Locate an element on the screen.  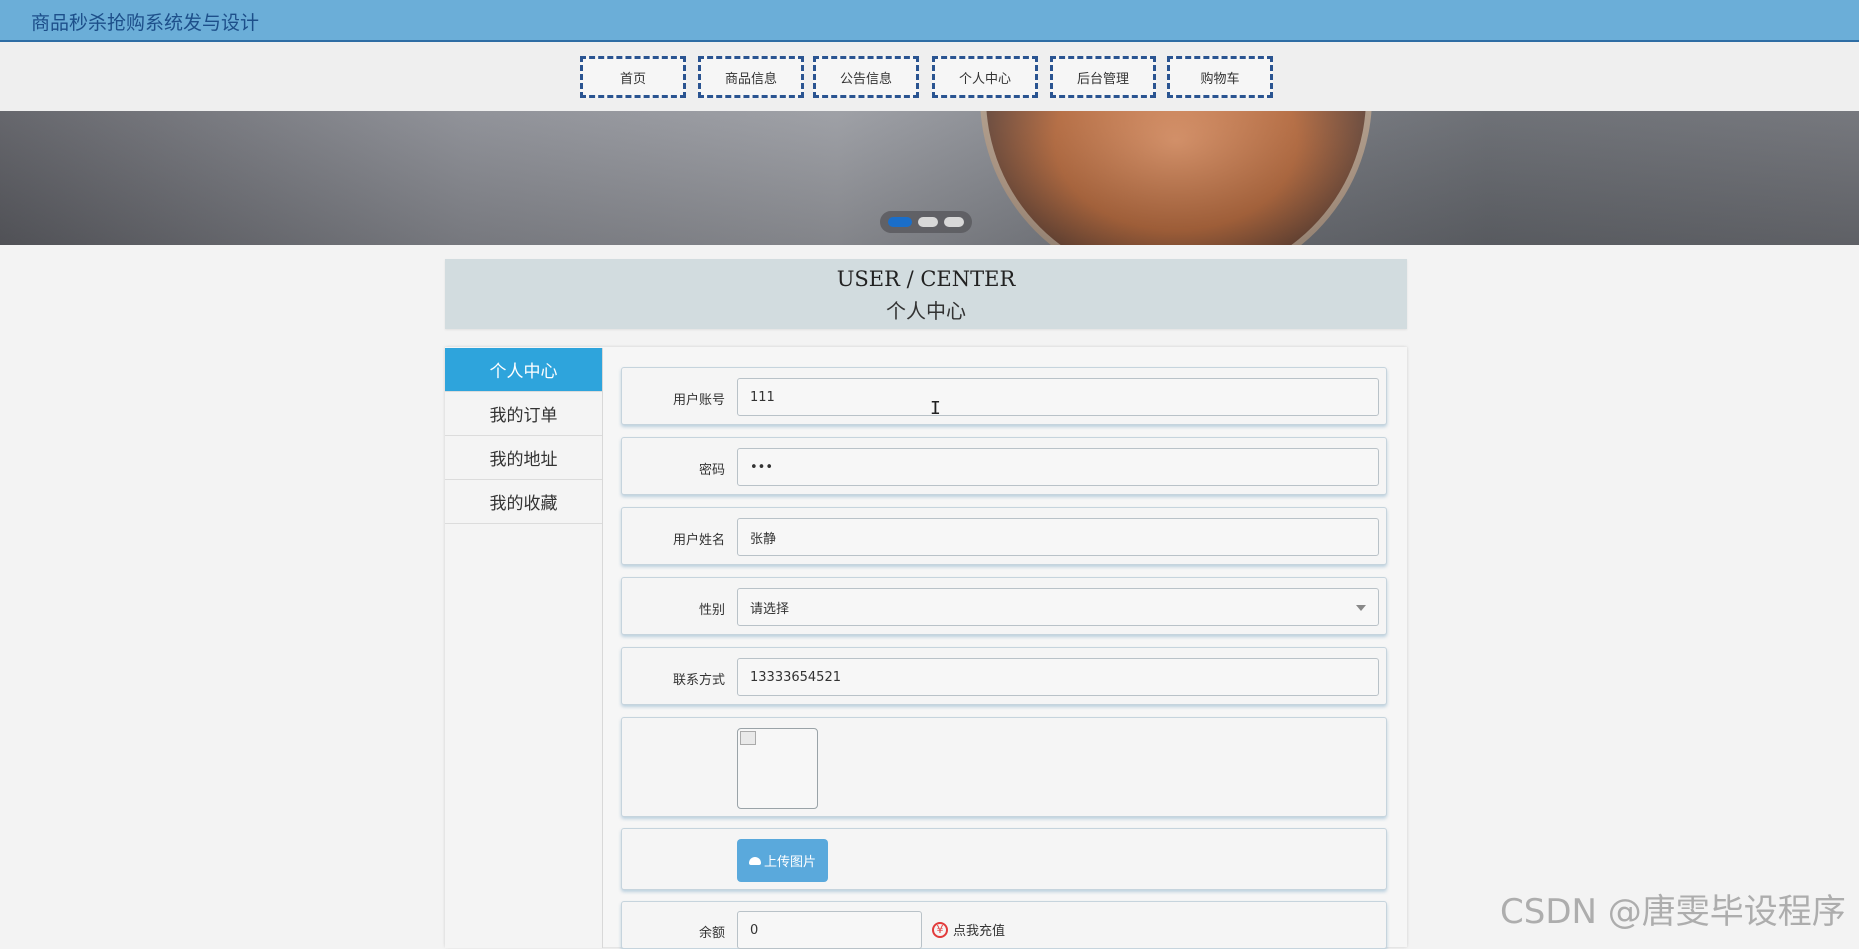
avatar-image is located at coordinates (777, 768).